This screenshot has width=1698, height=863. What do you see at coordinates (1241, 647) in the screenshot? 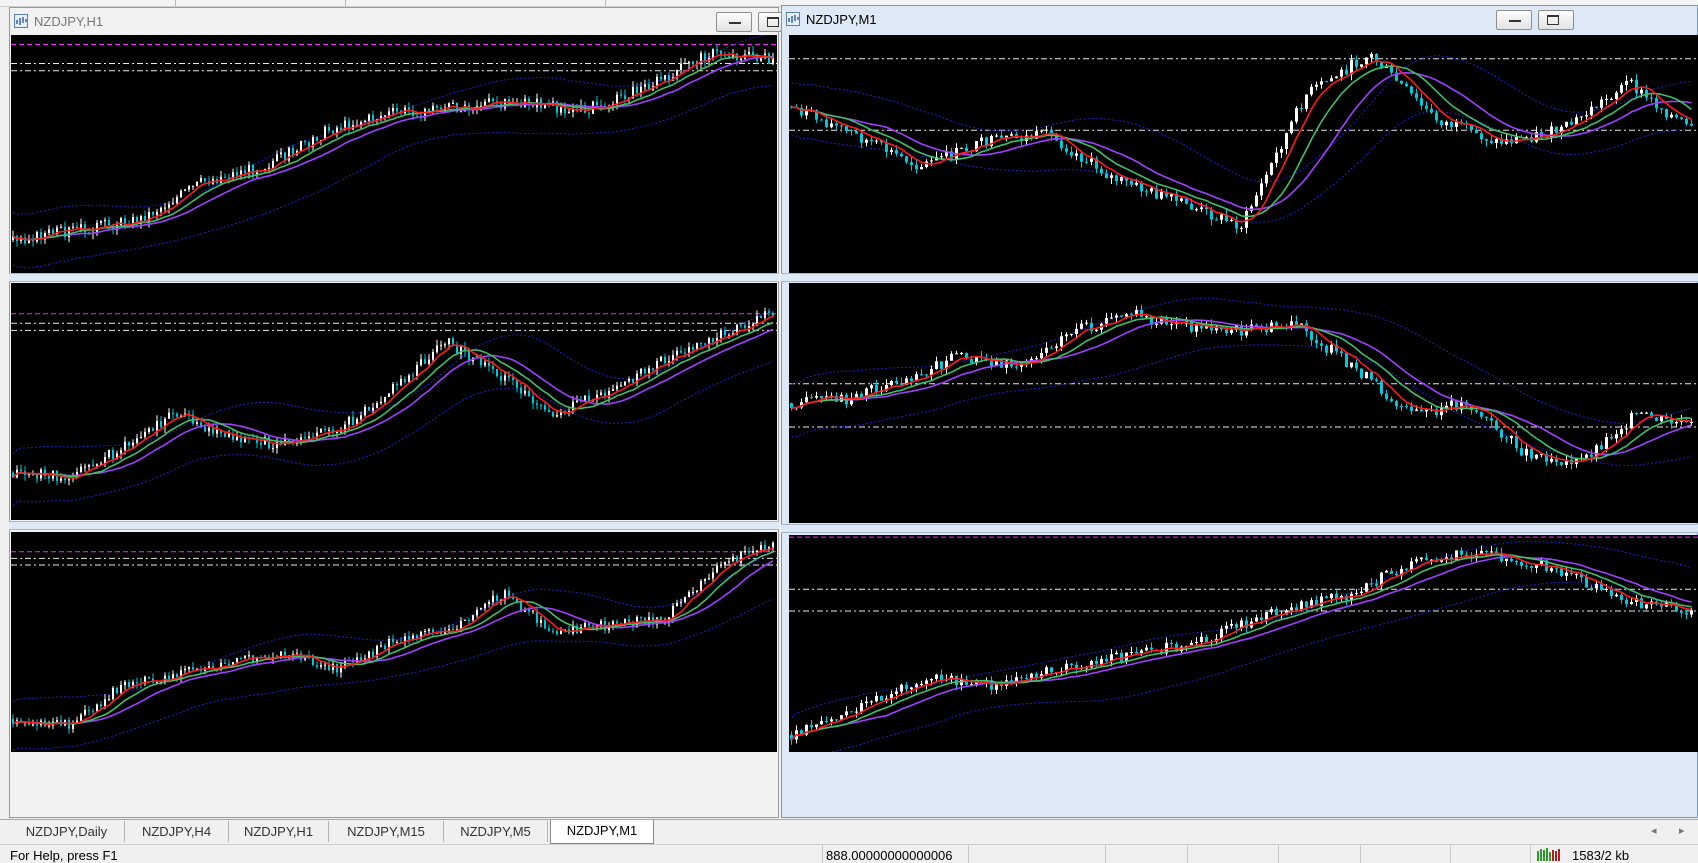
I see `ma-mid-line` at bounding box center [1241, 647].